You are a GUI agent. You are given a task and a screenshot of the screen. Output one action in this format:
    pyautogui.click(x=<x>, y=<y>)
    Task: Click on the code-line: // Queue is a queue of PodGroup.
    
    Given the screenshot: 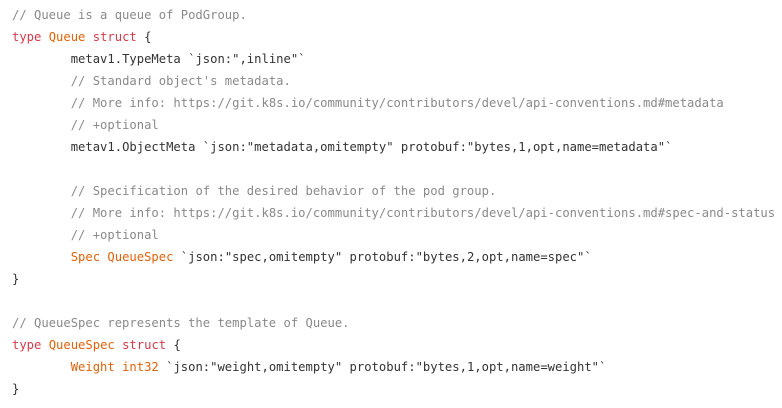 What is the action you would take?
    pyautogui.click(x=393, y=15)
    